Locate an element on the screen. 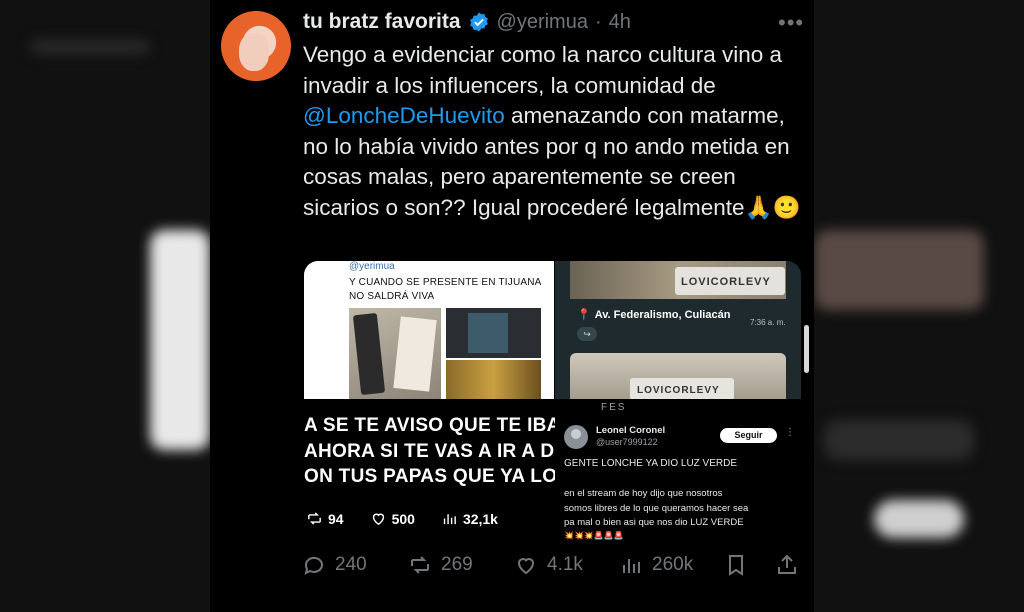 This screenshot has width=1024, height=612. image3-views: 32,1k is located at coordinates (469, 518).